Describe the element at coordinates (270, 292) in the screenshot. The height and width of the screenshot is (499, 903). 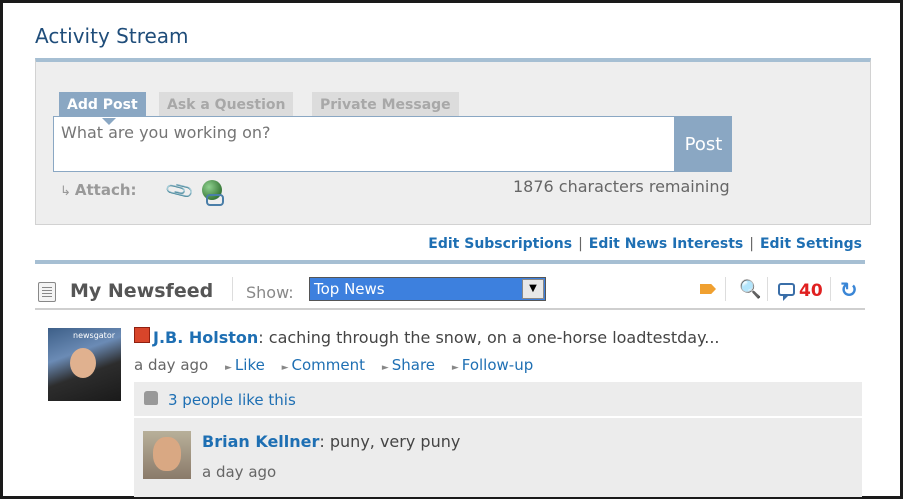
I see `show-label: Show:` at that location.